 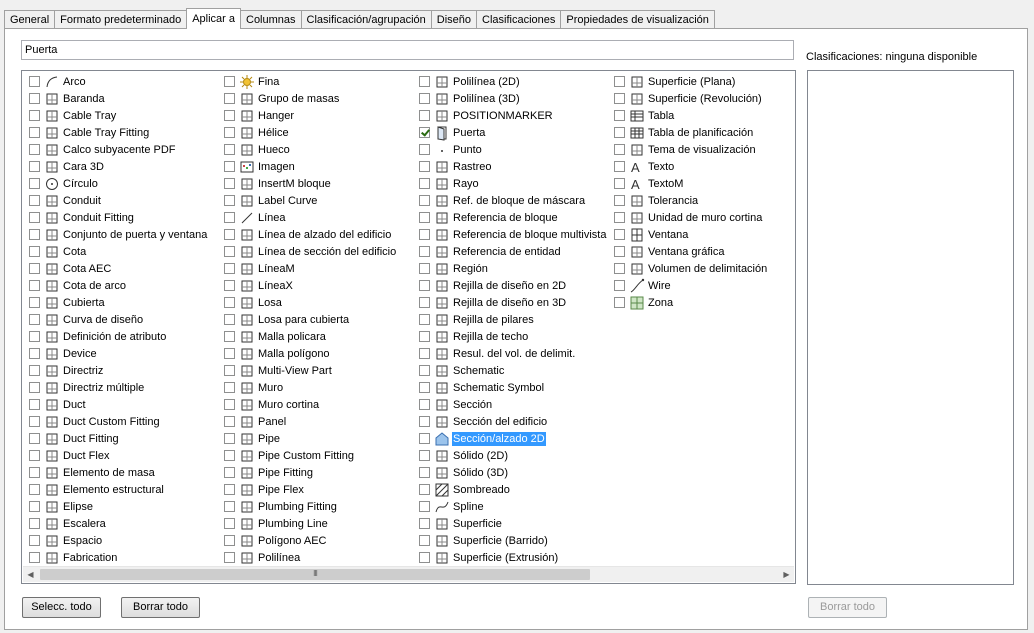 I want to click on list-item: Pipe, so click(x=250, y=438).